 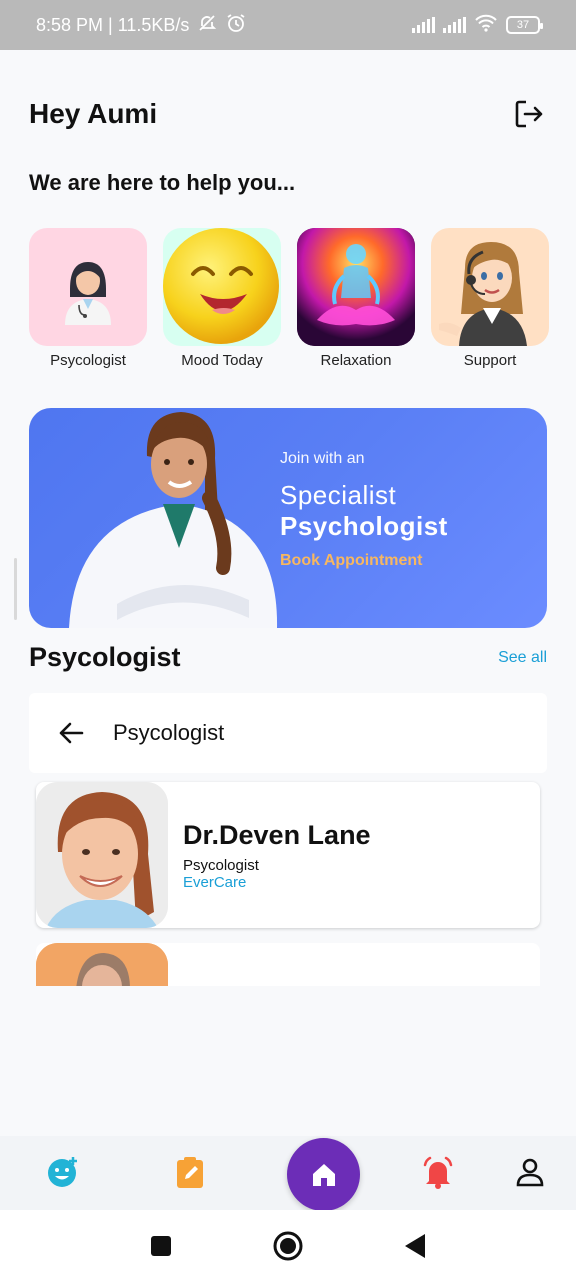 I want to click on nav-alarm, so click(x=438, y=1172).